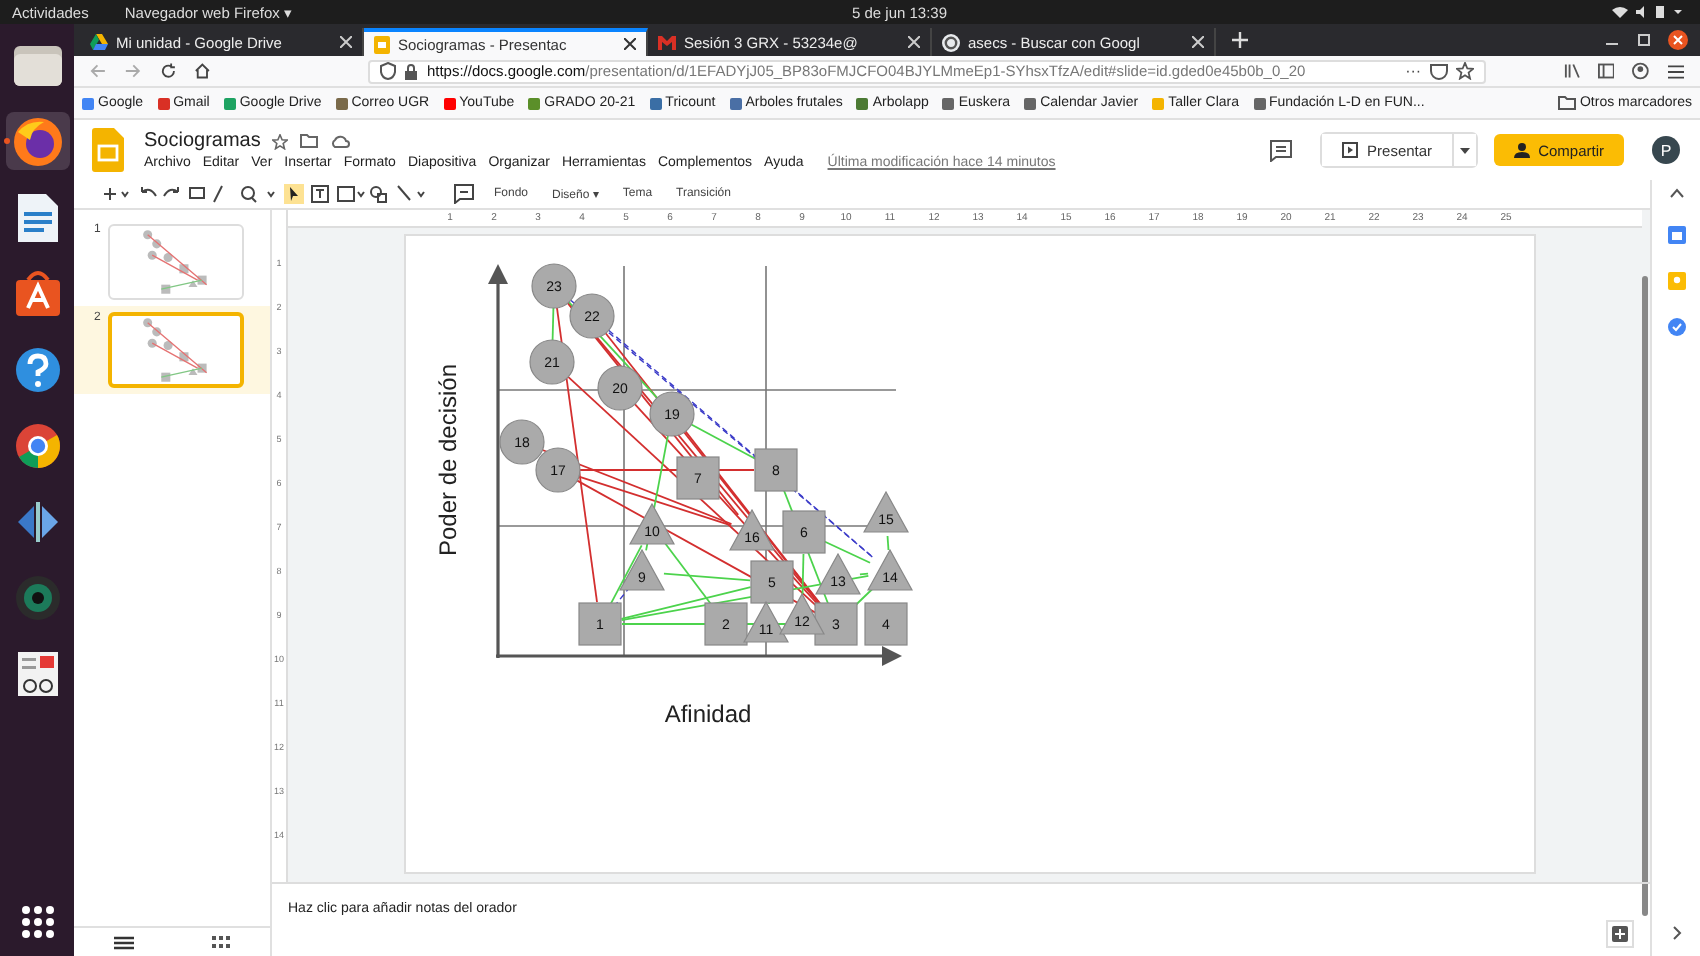 Image resolution: width=1700 pixels, height=956 pixels. Describe the element at coordinates (1349, 150) in the screenshot. I see `play-icon` at that location.